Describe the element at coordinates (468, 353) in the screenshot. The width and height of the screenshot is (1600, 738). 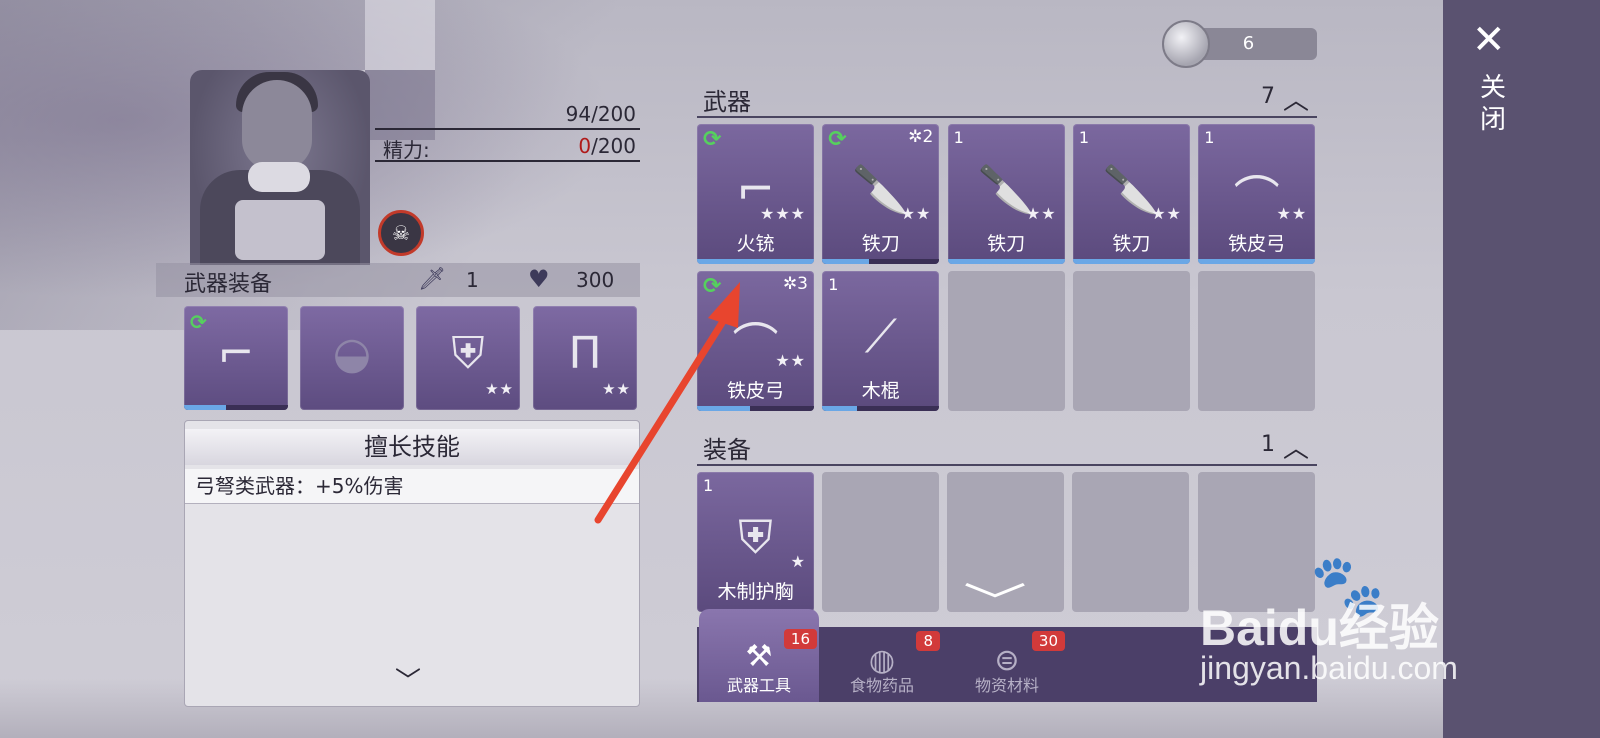
I see `armor-icon: ⛨` at that location.